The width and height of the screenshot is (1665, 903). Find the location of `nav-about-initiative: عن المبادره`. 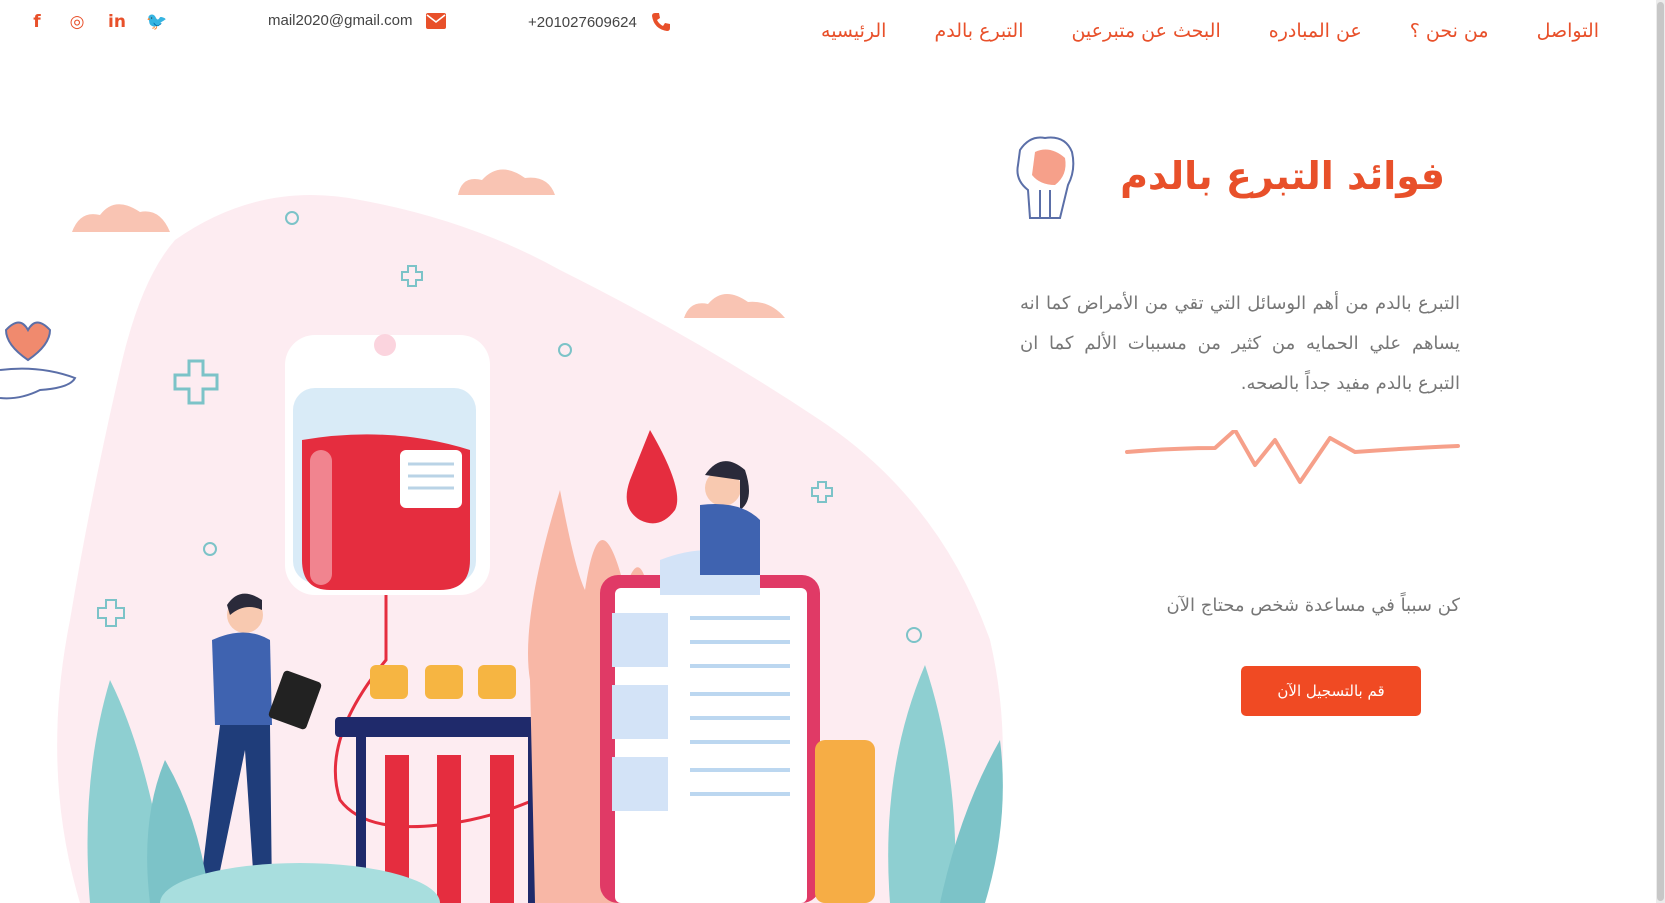

nav-about-initiative: عن المبادره is located at coordinates (1315, 31).